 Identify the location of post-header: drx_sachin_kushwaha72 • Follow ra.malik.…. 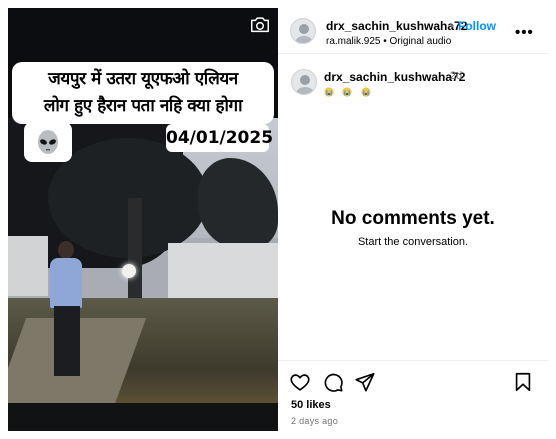
(413, 31).